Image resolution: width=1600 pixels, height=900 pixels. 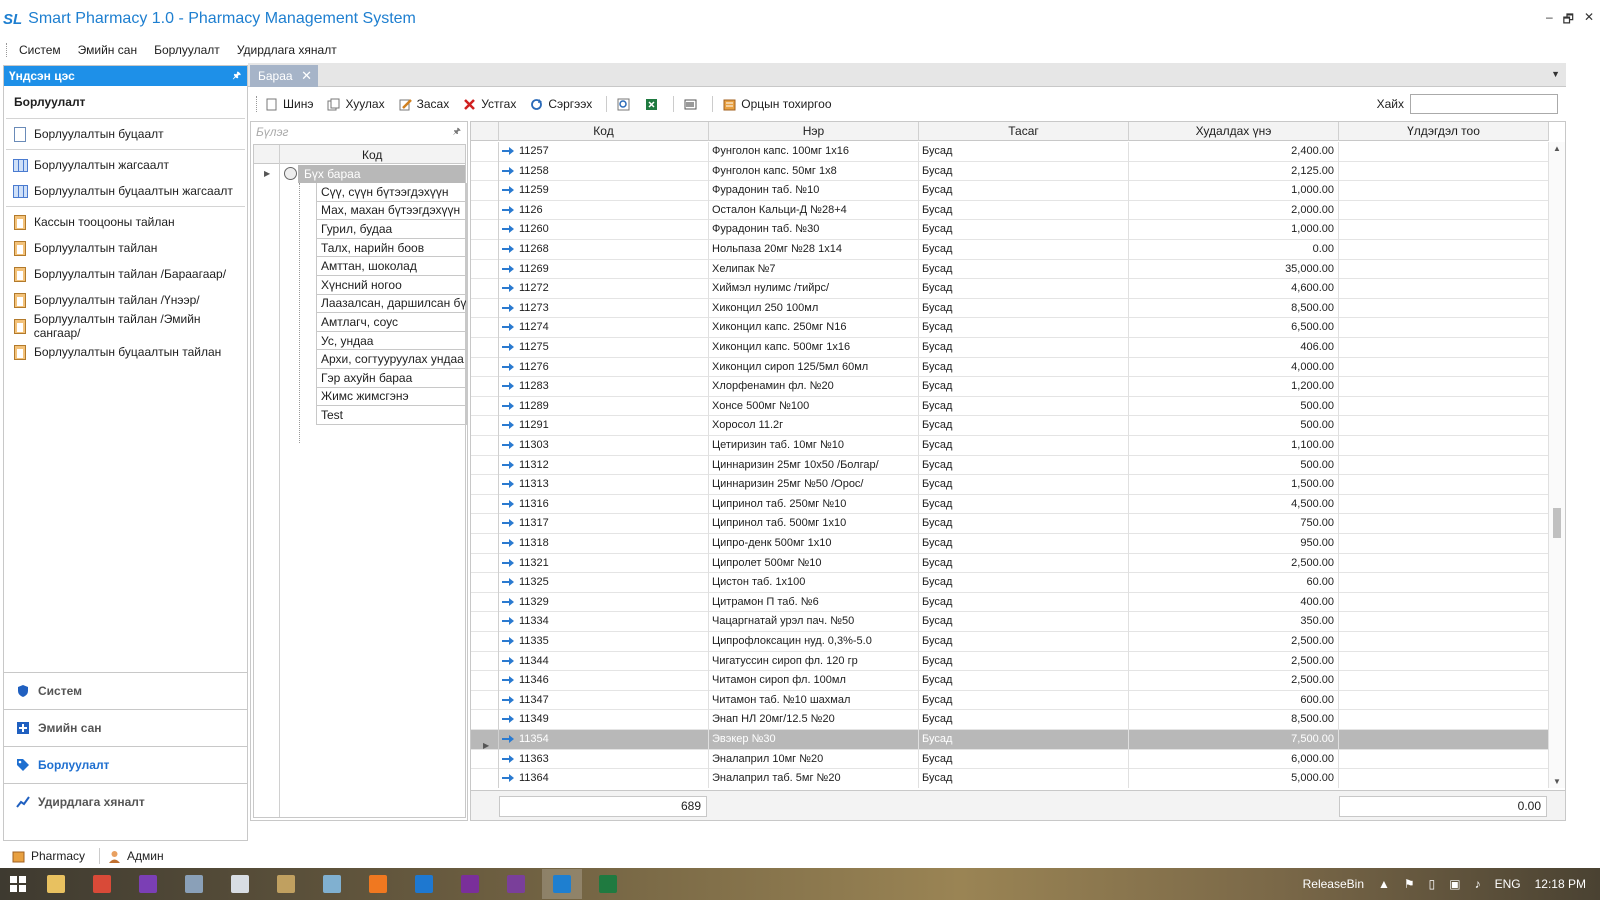 What do you see at coordinates (814, 504) in the screenshot?
I see `cell-name: Ципринол таб. 250мг №10` at bounding box center [814, 504].